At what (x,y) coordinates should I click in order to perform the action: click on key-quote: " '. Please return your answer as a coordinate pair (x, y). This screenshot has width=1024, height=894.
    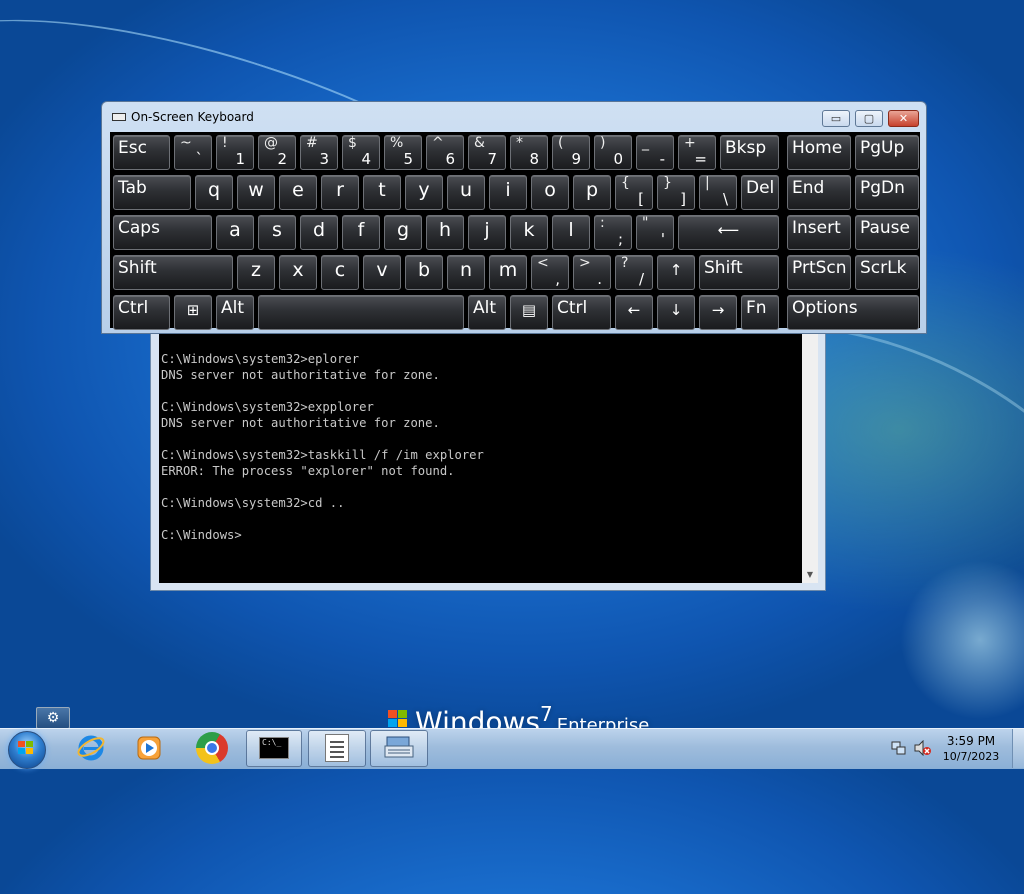
    Looking at the image, I should click on (655, 232).